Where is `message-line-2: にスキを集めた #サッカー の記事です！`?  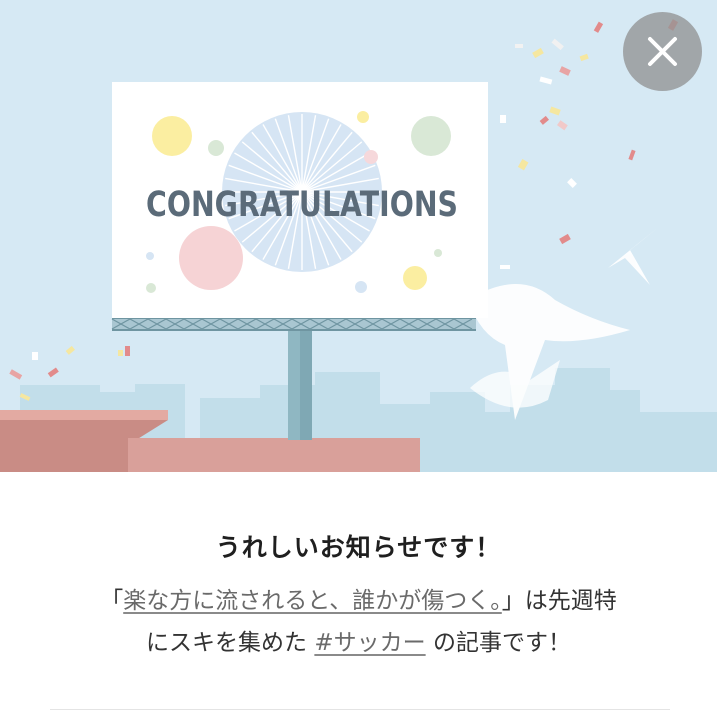
message-line-2: にスキを集めた #サッカー の記事です！ is located at coordinates (358, 643).